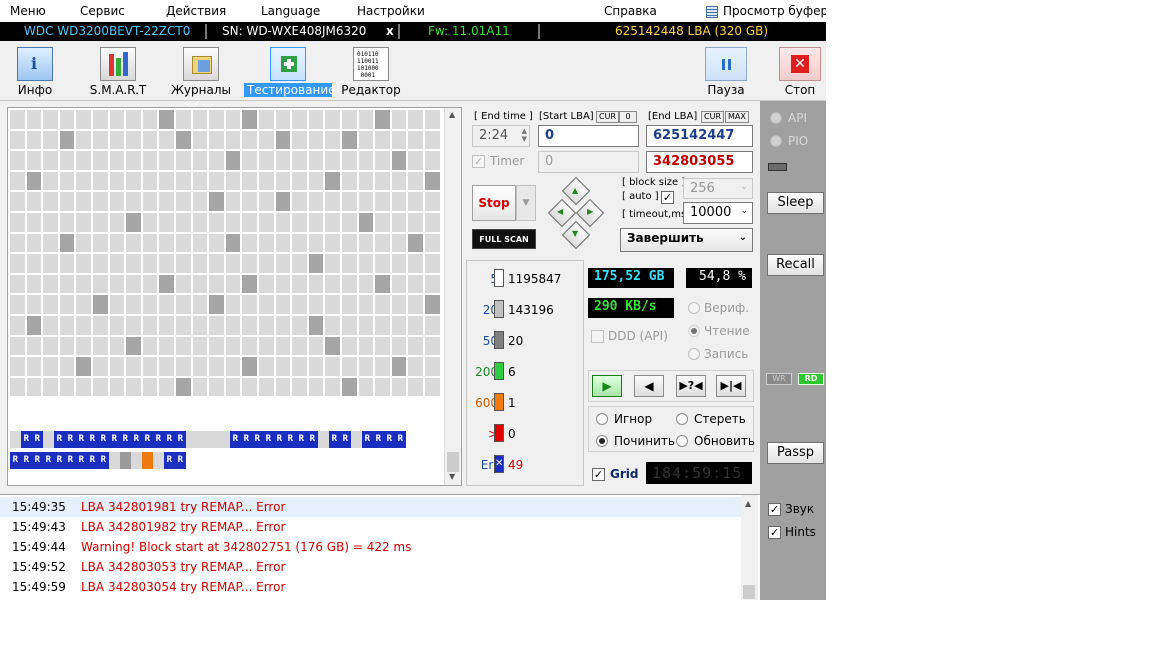  What do you see at coordinates (452, 476) in the screenshot?
I see `scroll-down-icon: ▼` at bounding box center [452, 476].